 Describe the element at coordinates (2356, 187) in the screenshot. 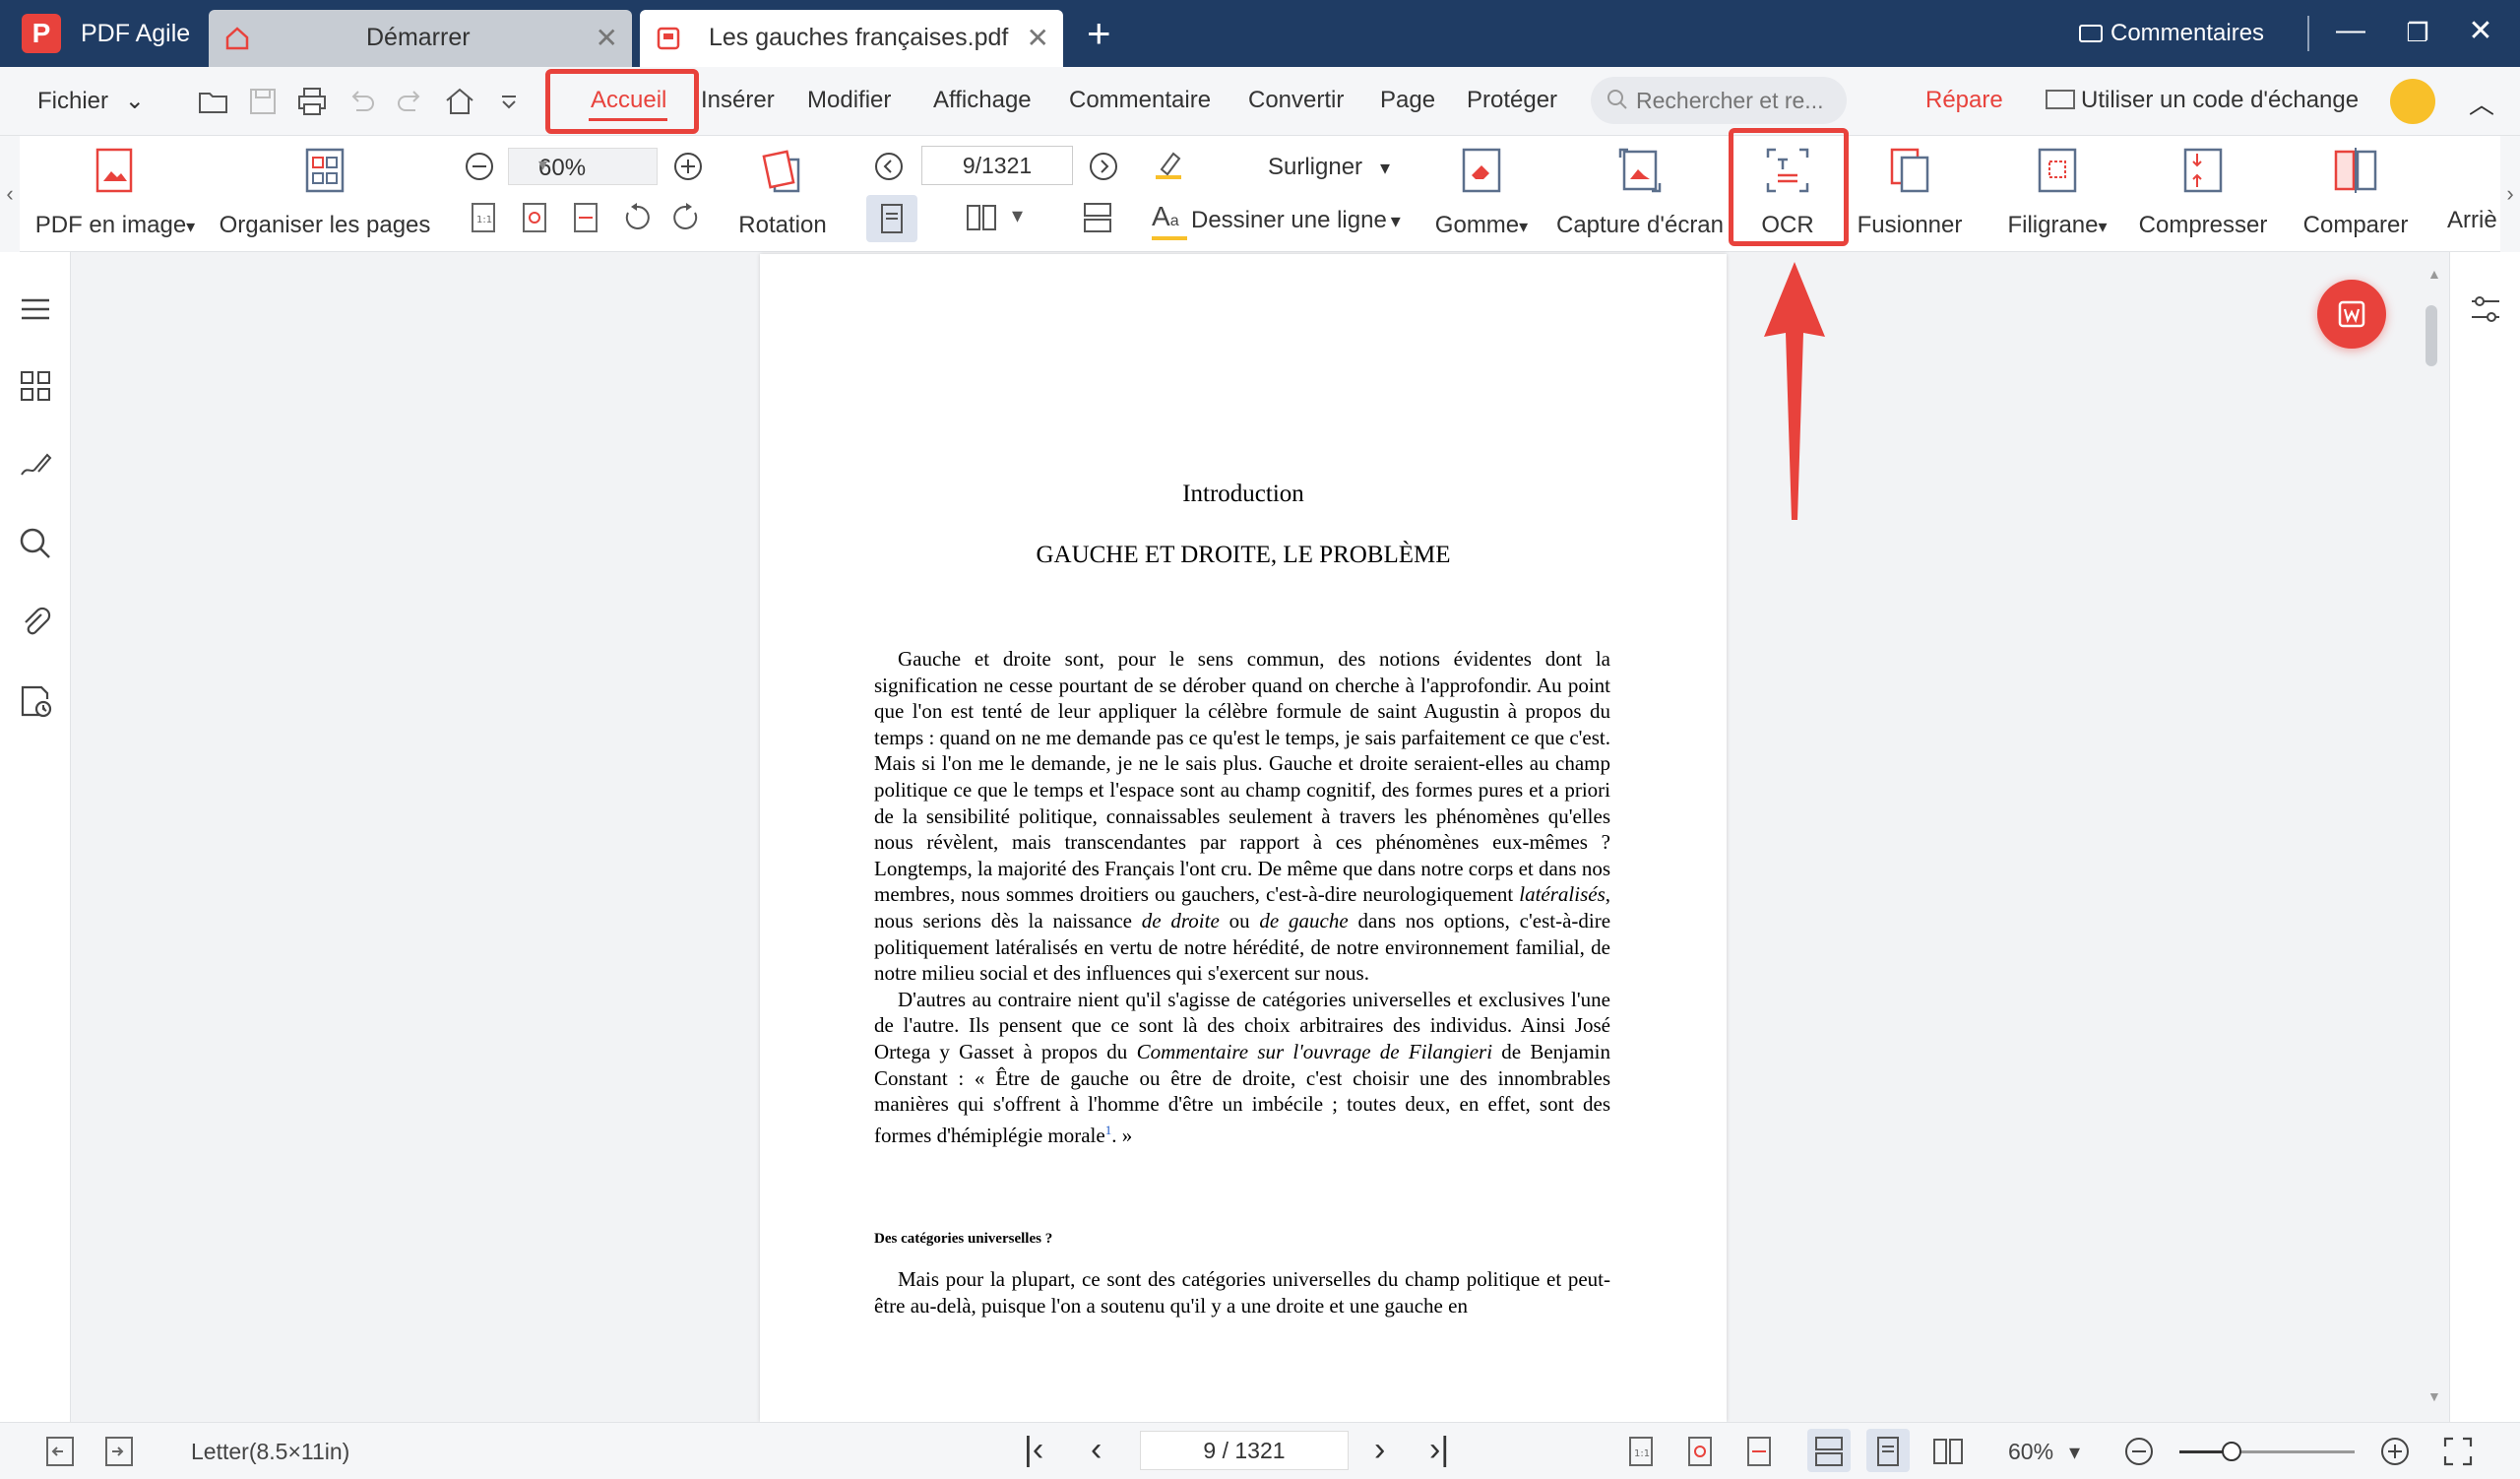

I see `compare-button: Comparer` at that location.